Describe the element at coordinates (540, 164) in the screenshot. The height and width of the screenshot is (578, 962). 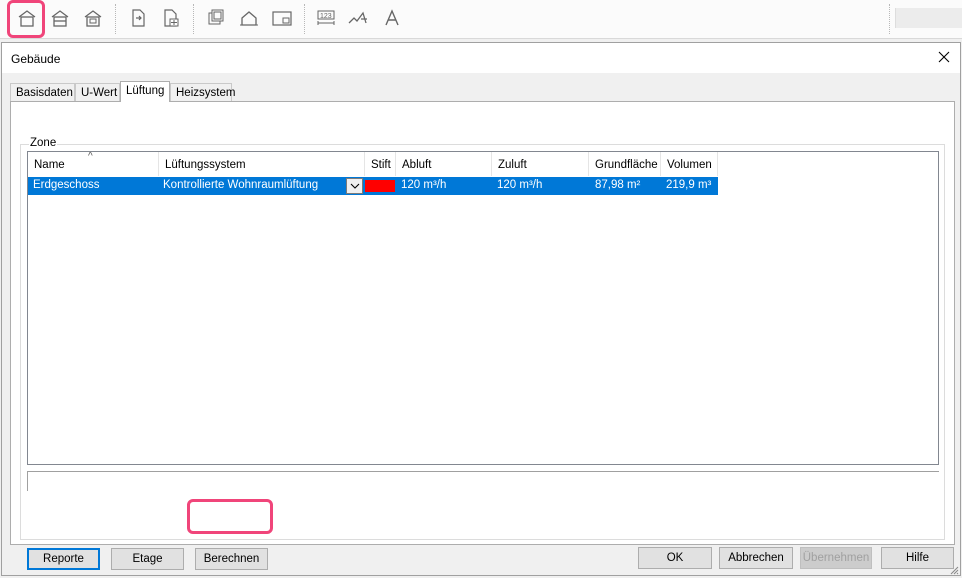
I see `column-header-zuluft: Zuluft` at that location.